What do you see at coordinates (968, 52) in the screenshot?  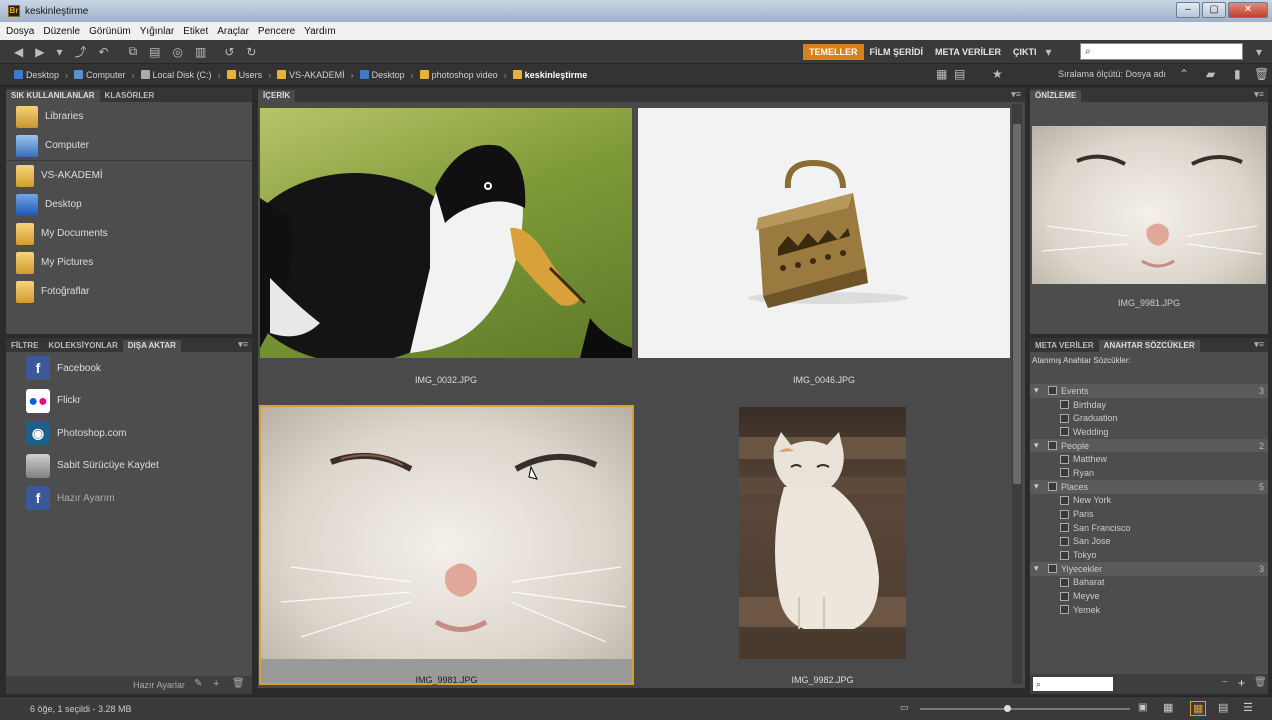 I see `workspace-tab-meta-veriler: META VERİLER` at bounding box center [968, 52].